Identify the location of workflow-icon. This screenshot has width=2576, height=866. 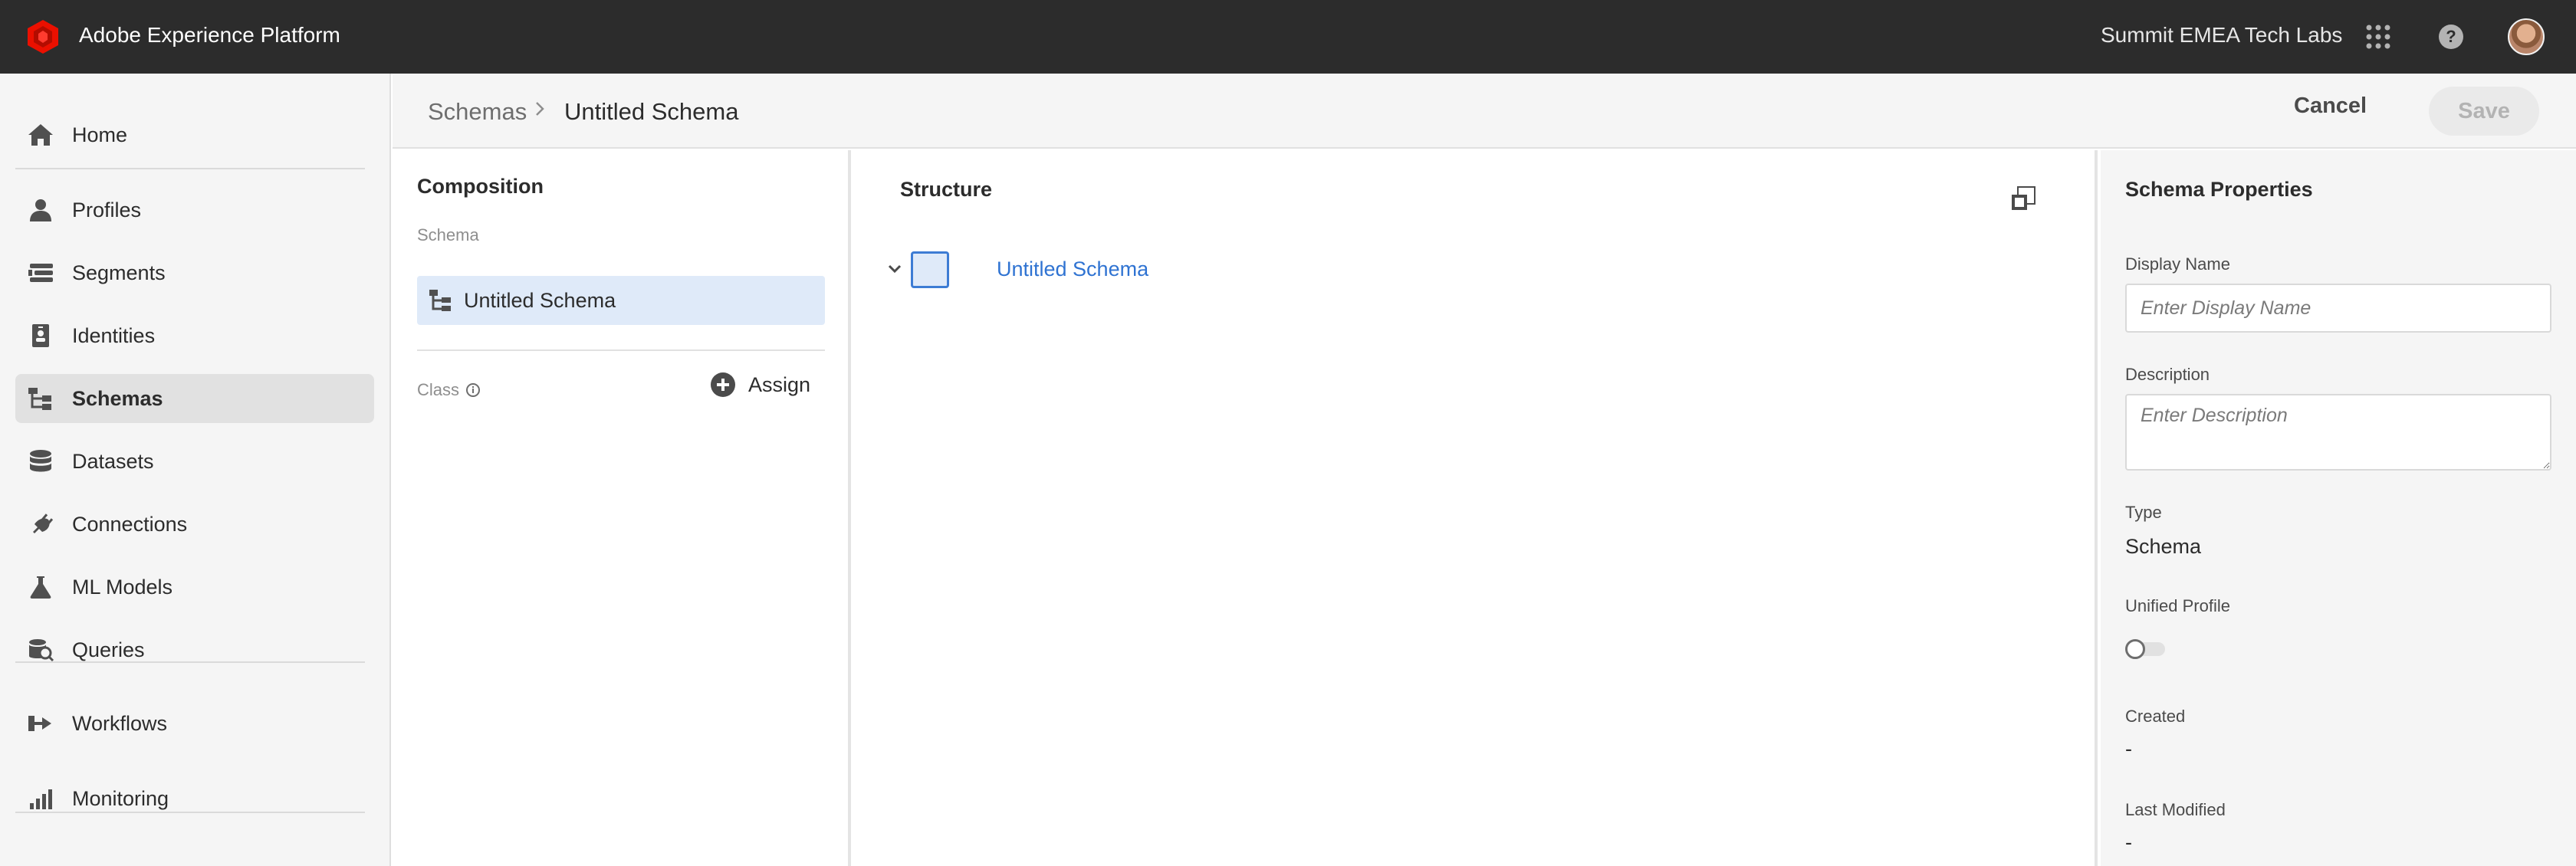
(39, 723).